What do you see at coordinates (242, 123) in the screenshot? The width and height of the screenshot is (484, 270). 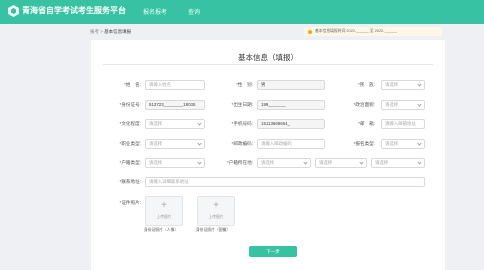 I see `phone-label: *手机号码:` at bounding box center [242, 123].